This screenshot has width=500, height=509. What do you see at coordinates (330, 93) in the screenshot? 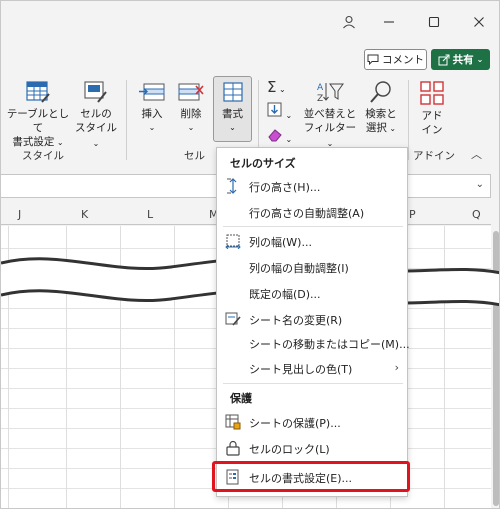
I see `sort-filter-icon: AZ` at bounding box center [330, 93].